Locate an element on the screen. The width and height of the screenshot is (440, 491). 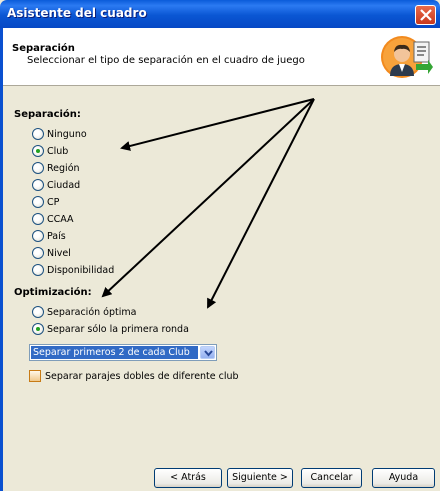
radio-ciudad: Ciudad is located at coordinates (56, 185).